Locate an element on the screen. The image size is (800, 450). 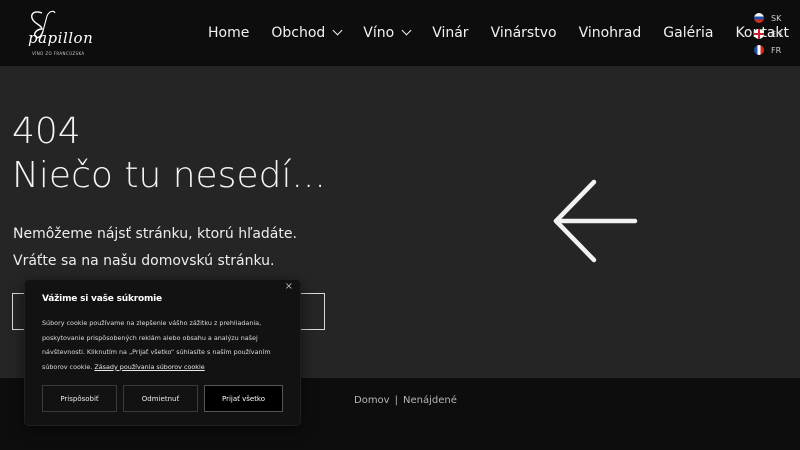
nav-item-galeria: Galéria is located at coordinates (688, 33).